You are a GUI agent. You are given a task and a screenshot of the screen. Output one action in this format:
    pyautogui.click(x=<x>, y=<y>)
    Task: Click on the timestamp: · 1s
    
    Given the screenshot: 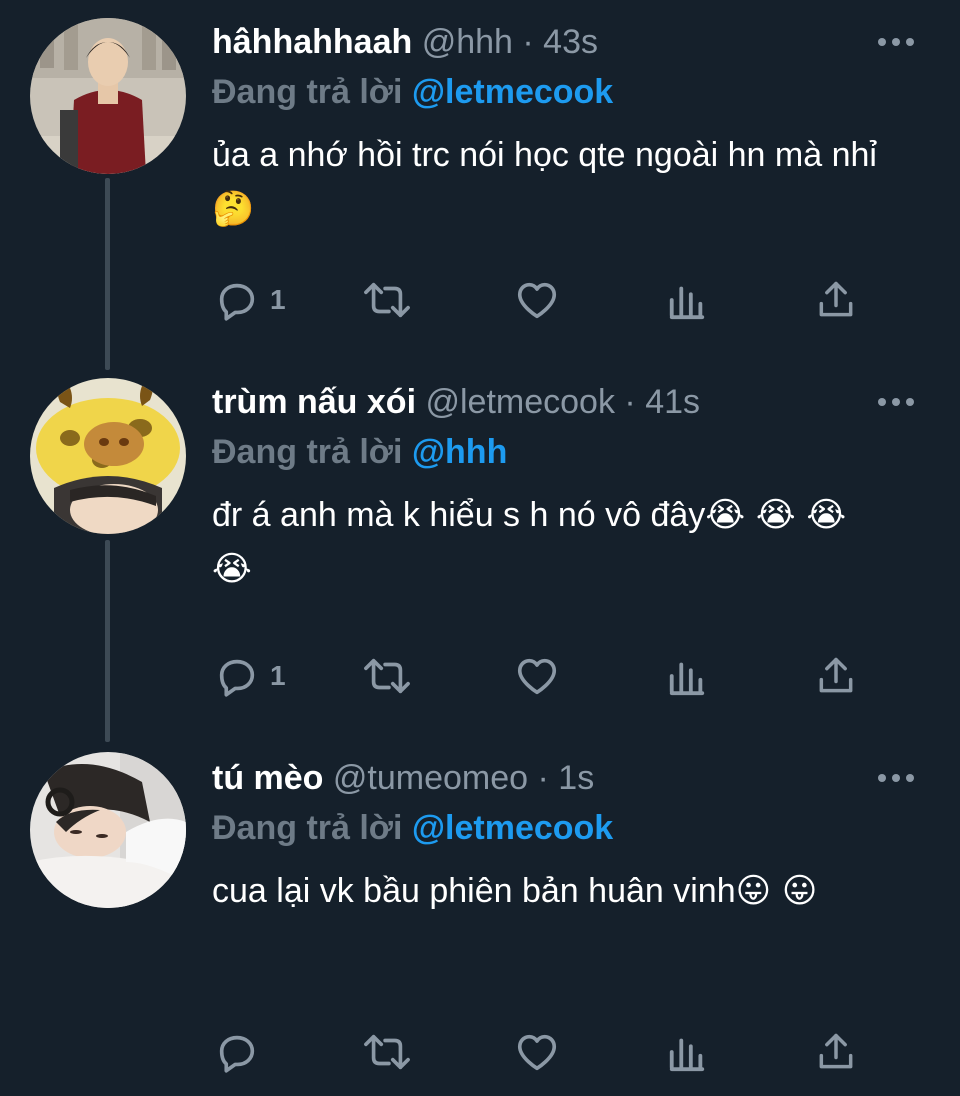 What is the action you would take?
    pyautogui.click(x=566, y=778)
    